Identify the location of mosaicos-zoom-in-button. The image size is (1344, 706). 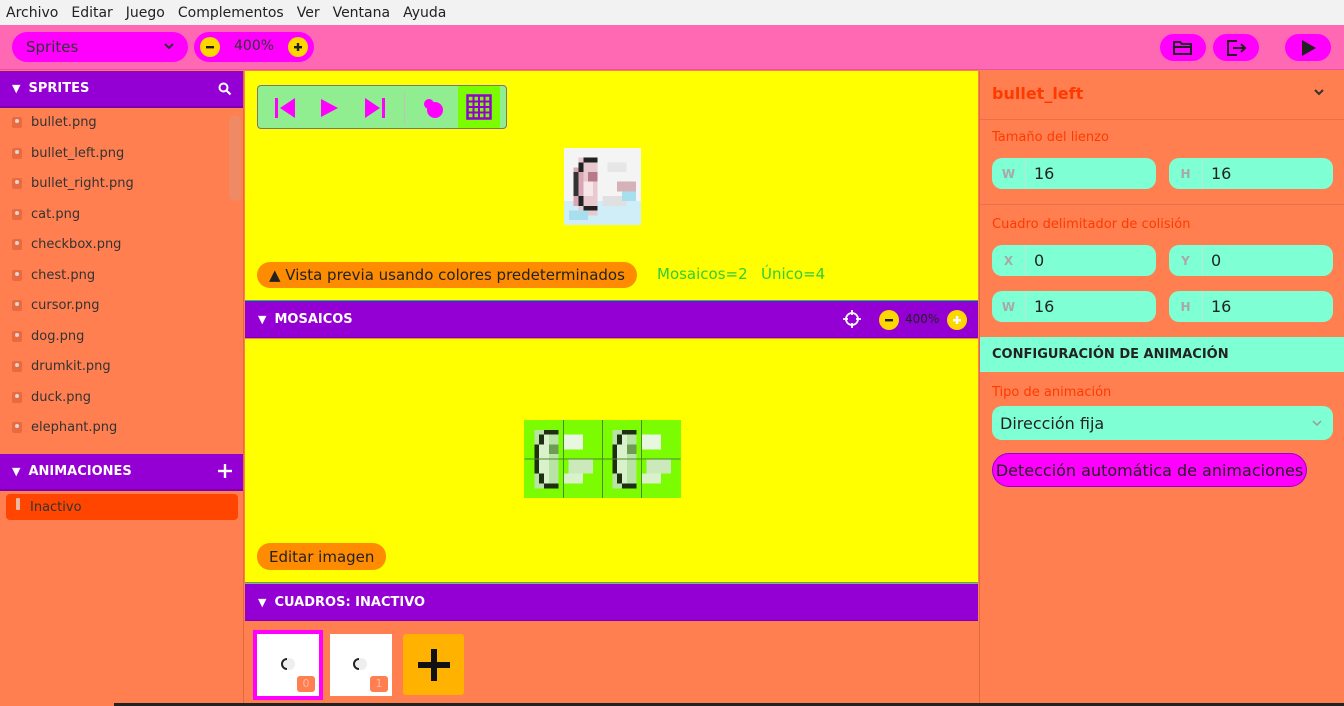
(957, 320).